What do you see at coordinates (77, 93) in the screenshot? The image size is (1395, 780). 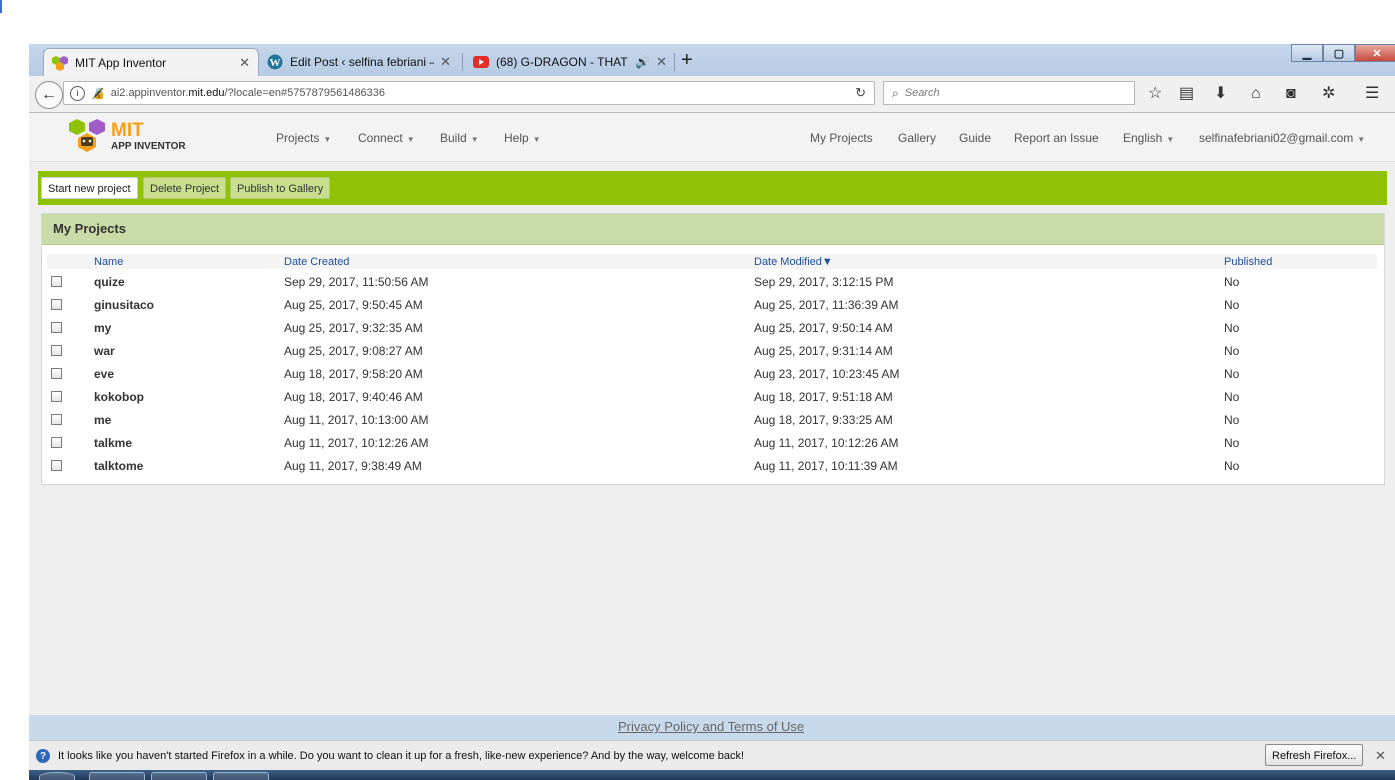 I see `info-icon: i` at bounding box center [77, 93].